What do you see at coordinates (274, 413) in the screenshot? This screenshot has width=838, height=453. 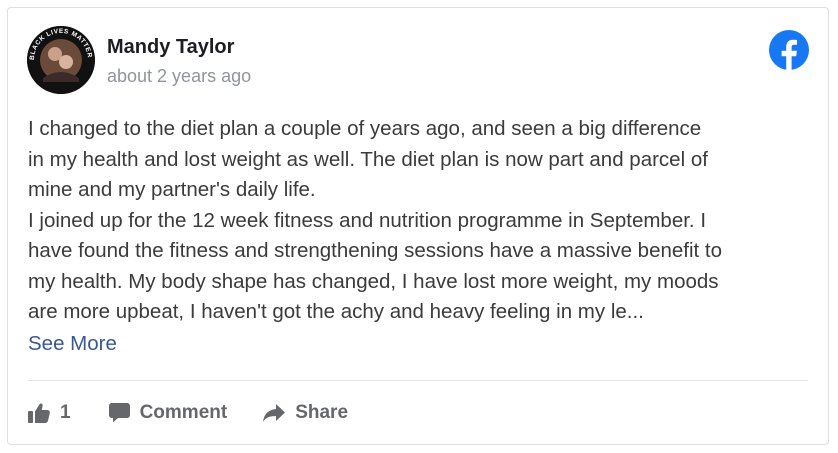 I see `share-arrow-icon` at bounding box center [274, 413].